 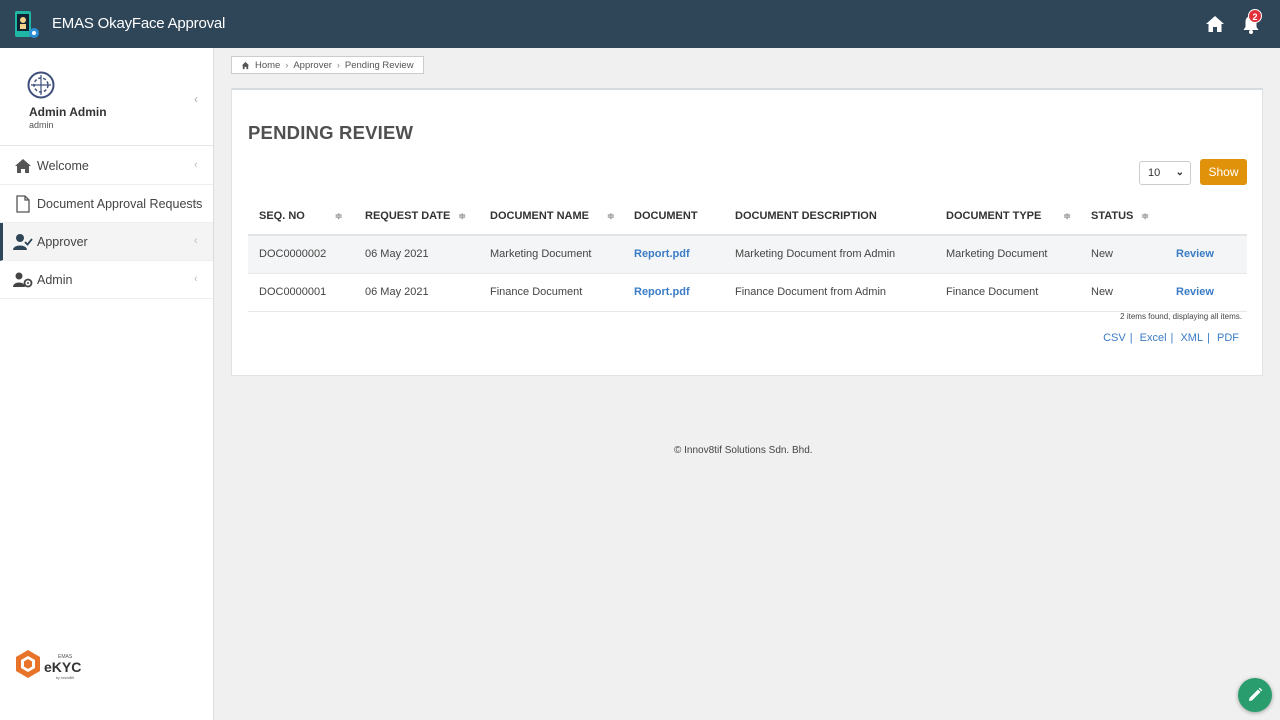 What do you see at coordinates (551, 292) in the screenshot?
I see `cell-document-name: Finance Document` at bounding box center [551, 292].